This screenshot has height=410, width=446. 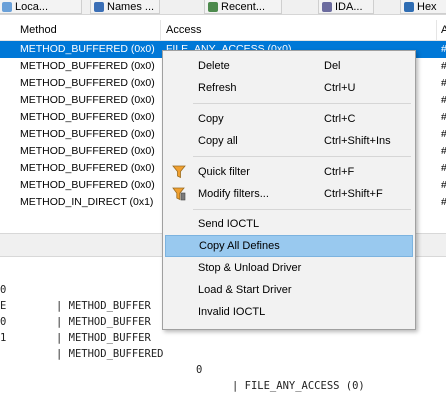 I want to click on hex-icon, so click(x=409, y=6).